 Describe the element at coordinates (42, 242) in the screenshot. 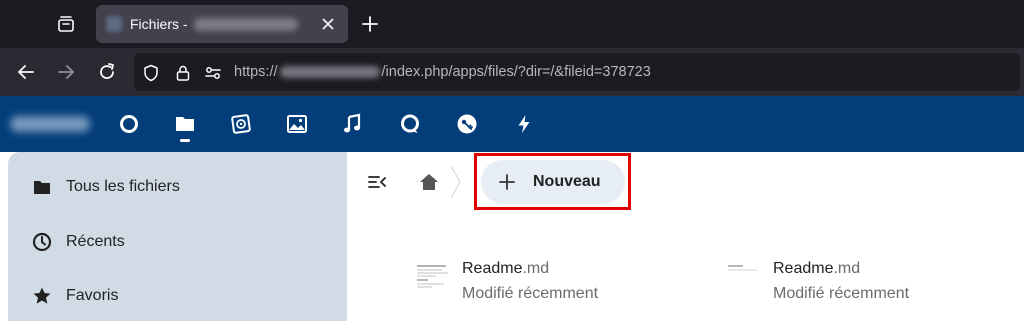

I see `clock-icon` at that location.